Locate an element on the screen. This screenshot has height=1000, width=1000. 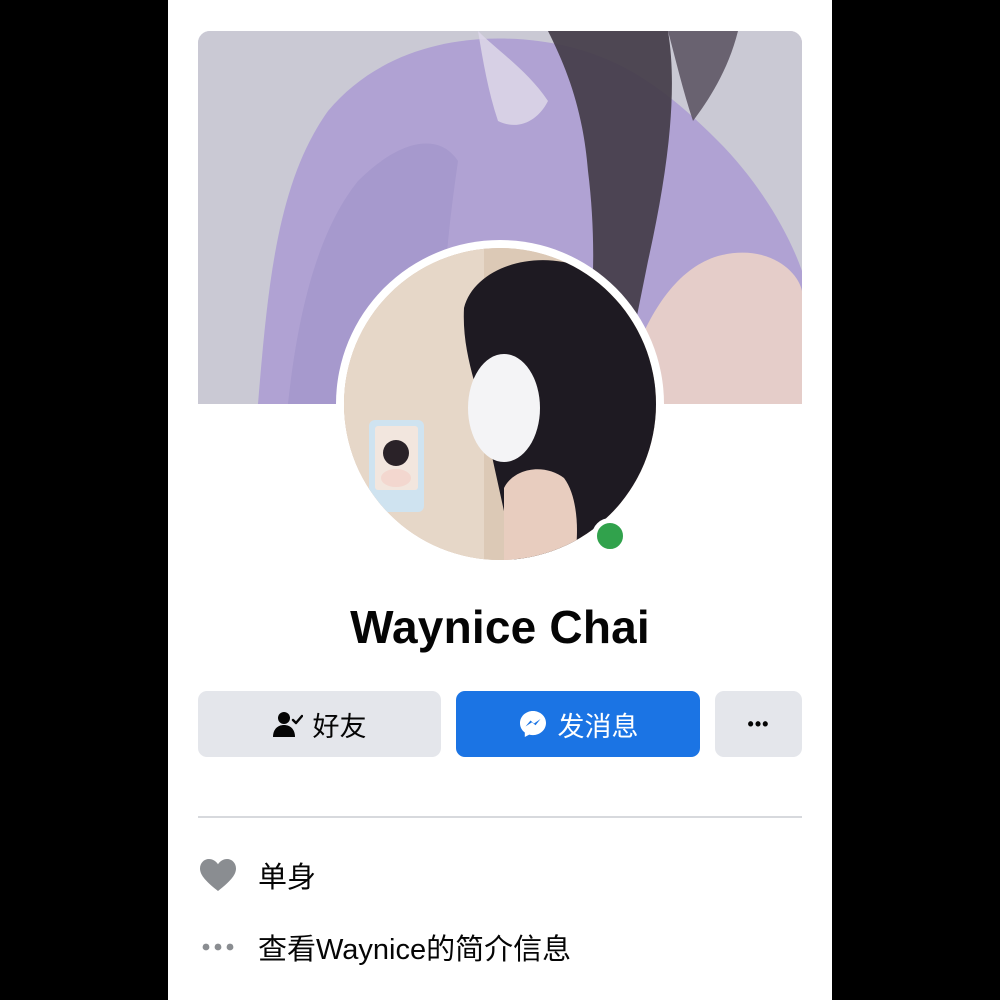
profile-name: Waynice Chai is located at coordinates (500, 627).